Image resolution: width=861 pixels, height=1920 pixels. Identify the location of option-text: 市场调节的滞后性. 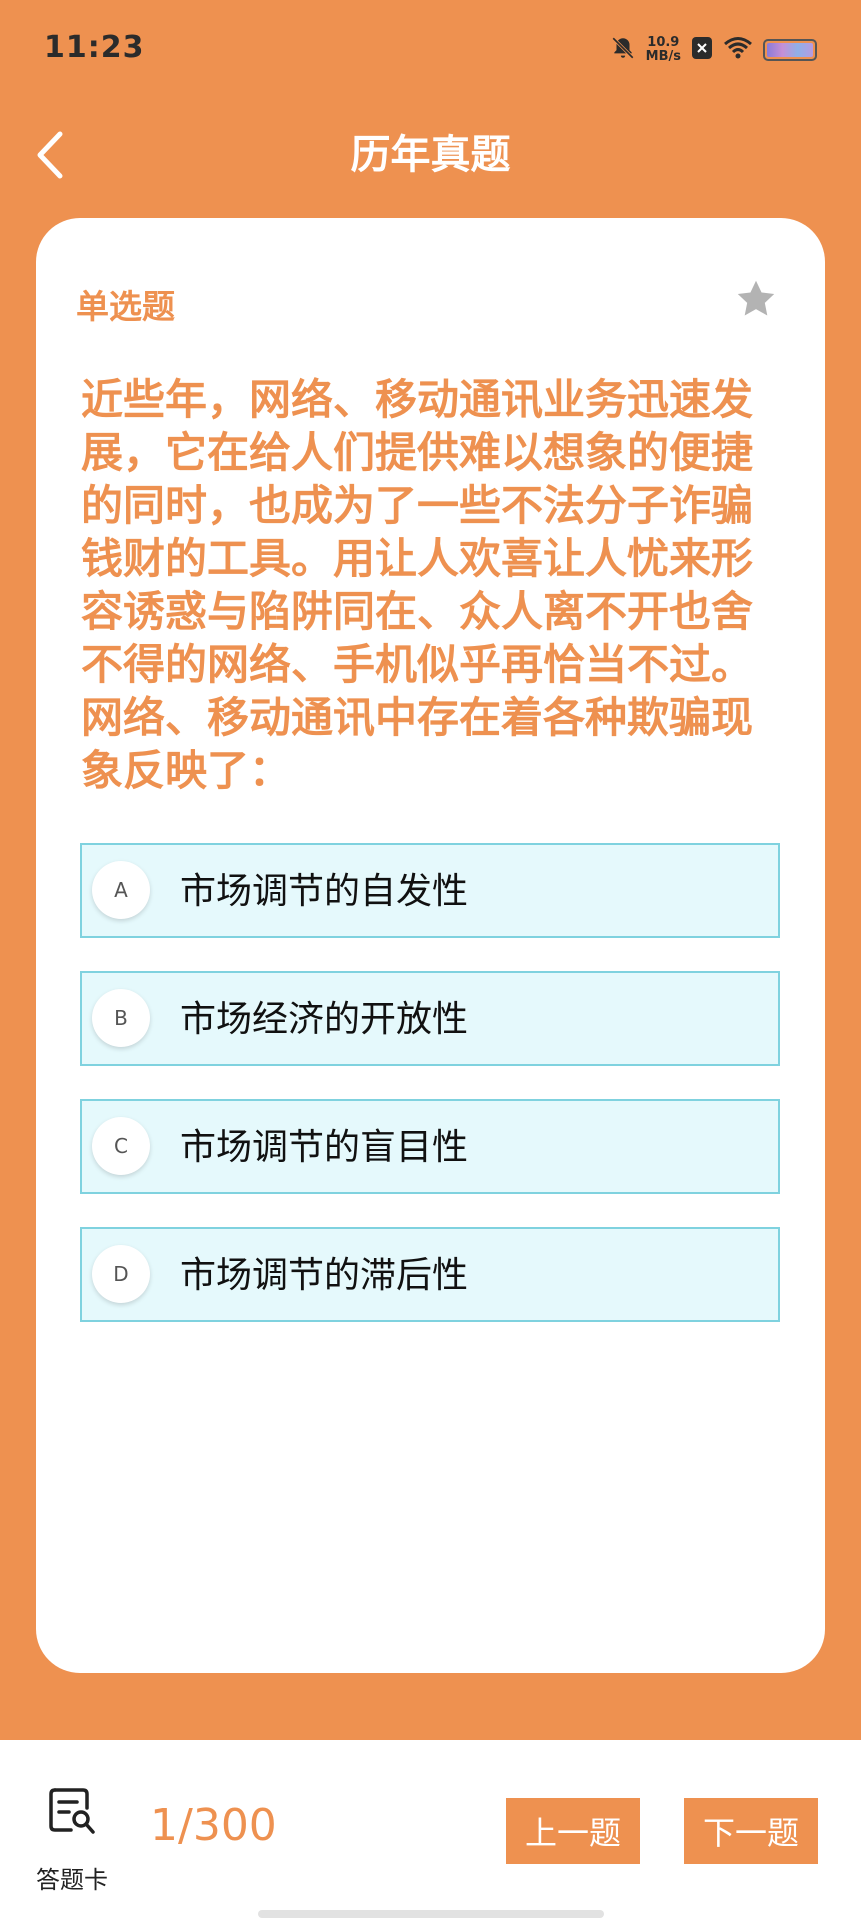
(324, 1275).